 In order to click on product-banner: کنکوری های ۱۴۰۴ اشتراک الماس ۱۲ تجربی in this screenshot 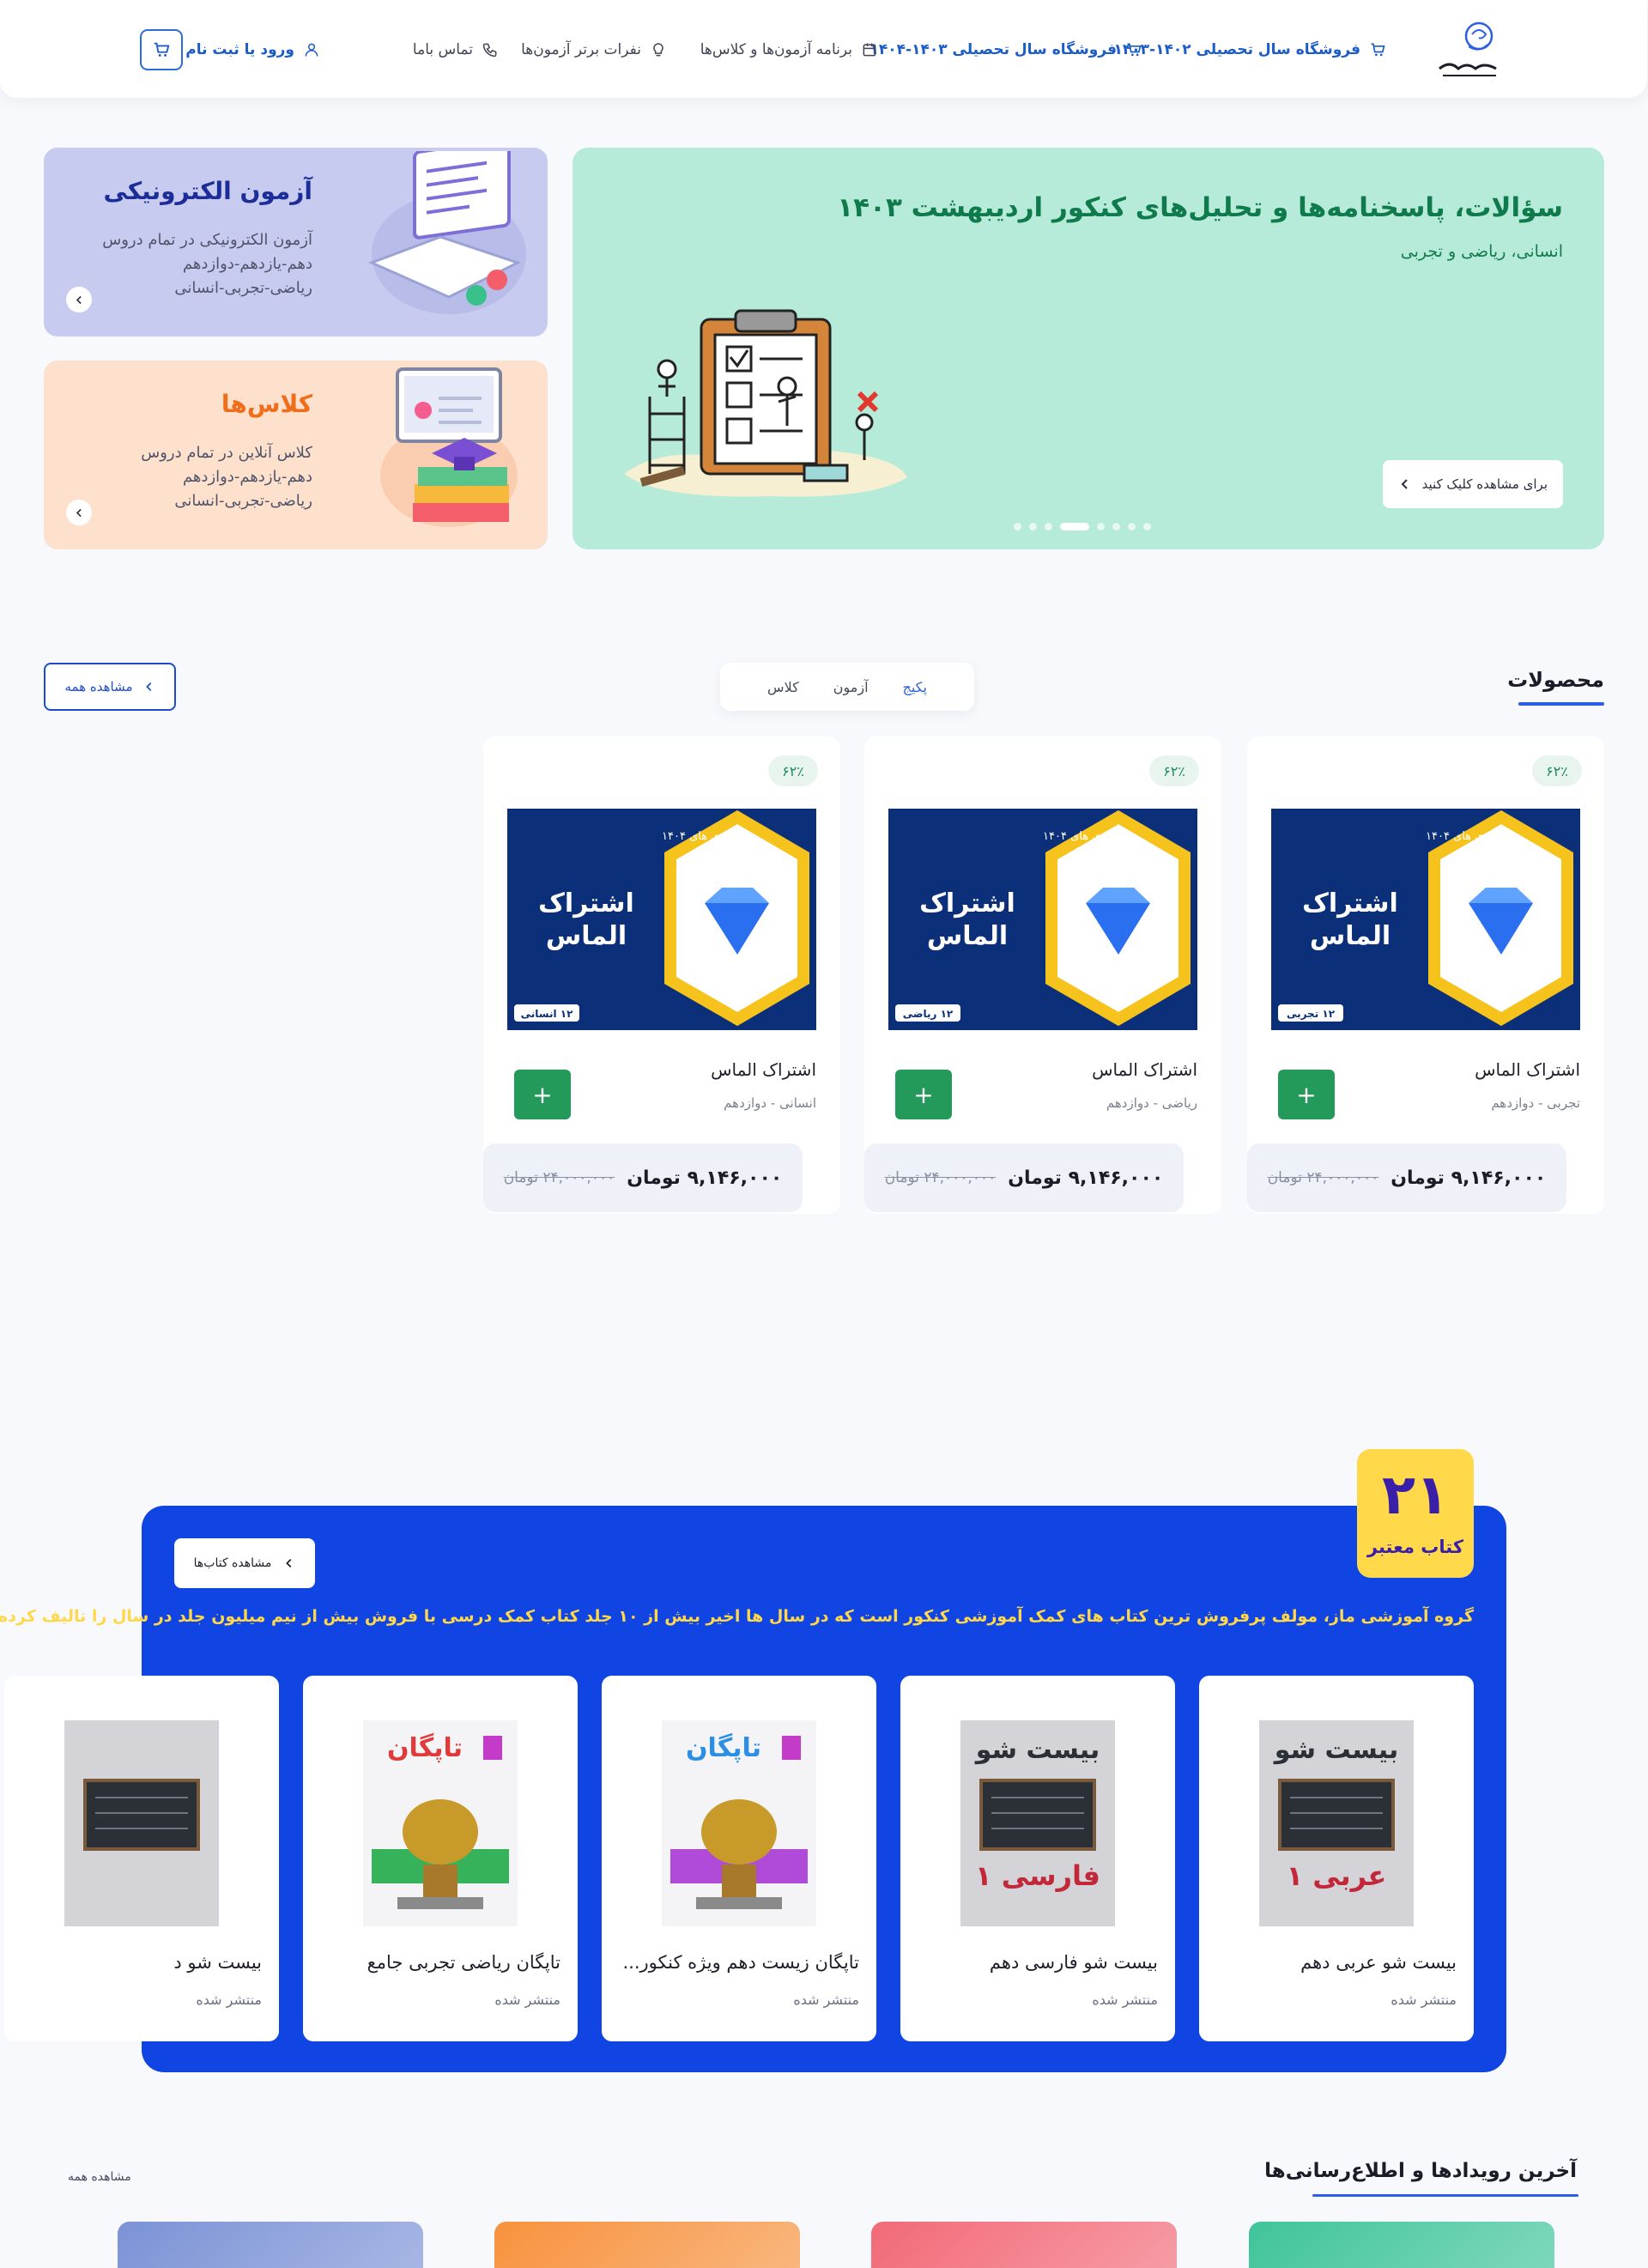, I will do `click(1426, 919)`.